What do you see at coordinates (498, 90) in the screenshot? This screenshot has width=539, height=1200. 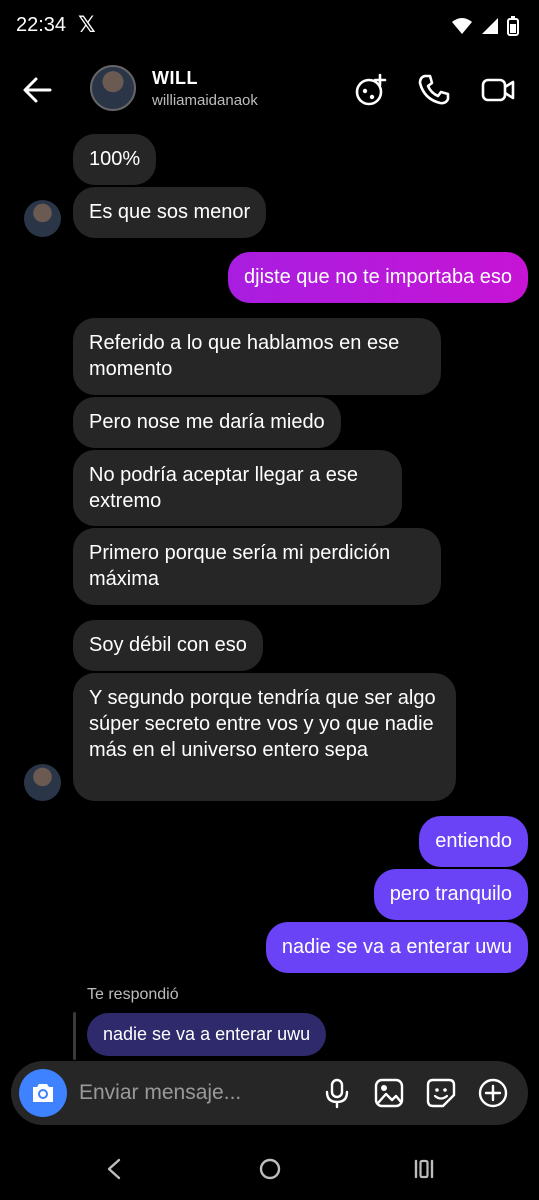 I see `video-call-icon` at bounding box center [498, 90].